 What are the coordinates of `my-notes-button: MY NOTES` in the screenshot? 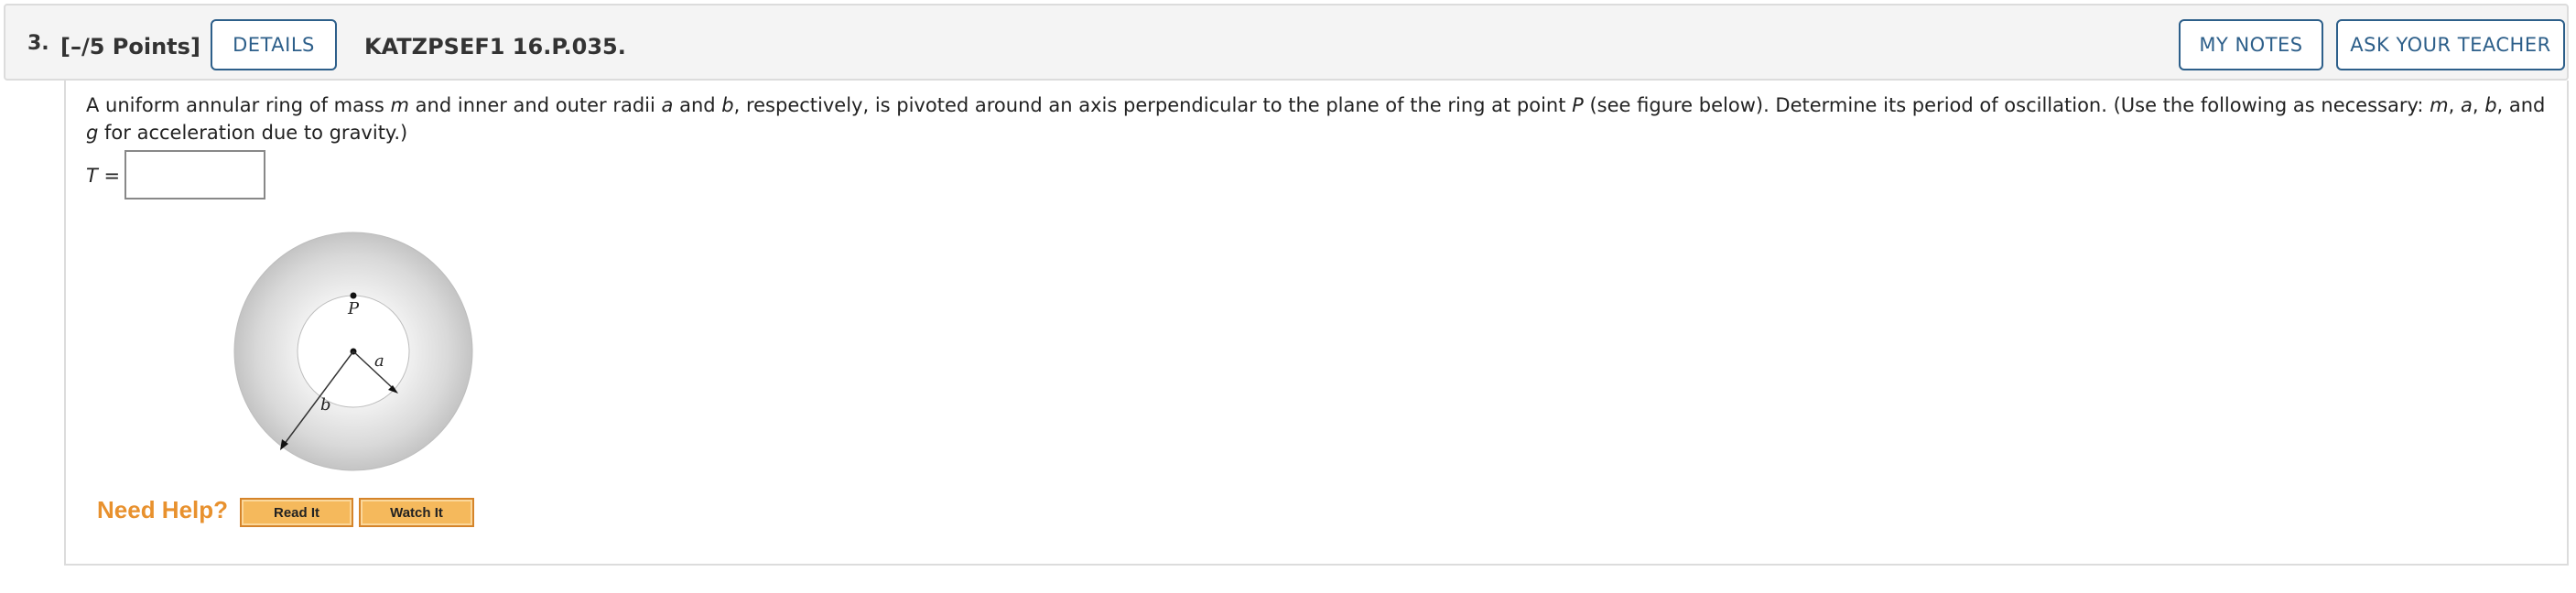 It's located at (2251, 44).